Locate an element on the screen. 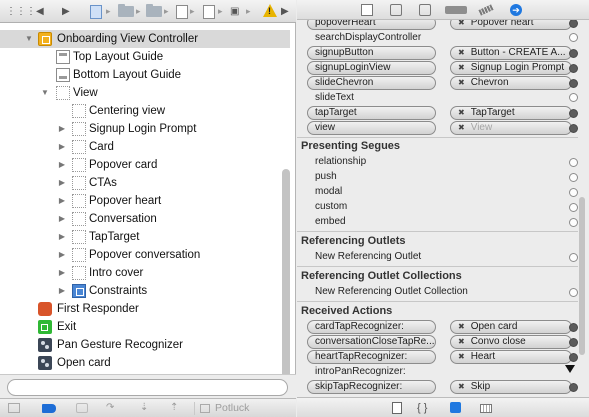  outlet-target-pill: ✖ View is located at coordinates (511, 128).